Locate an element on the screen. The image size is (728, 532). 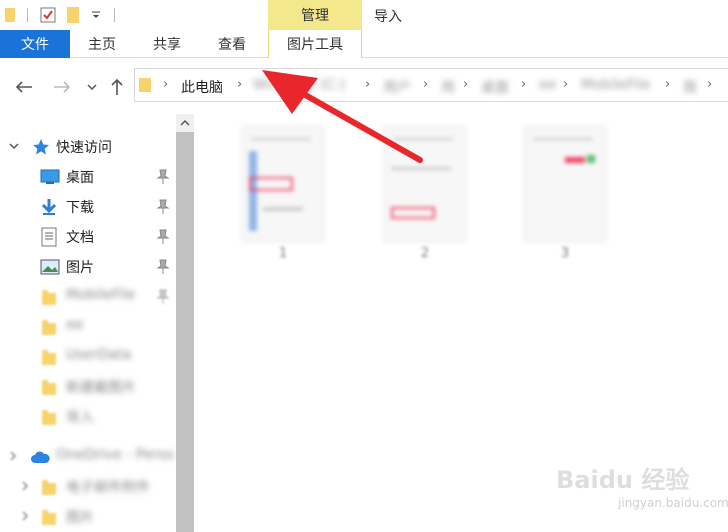
file-name: 3 is located at coordinates (565, 253).